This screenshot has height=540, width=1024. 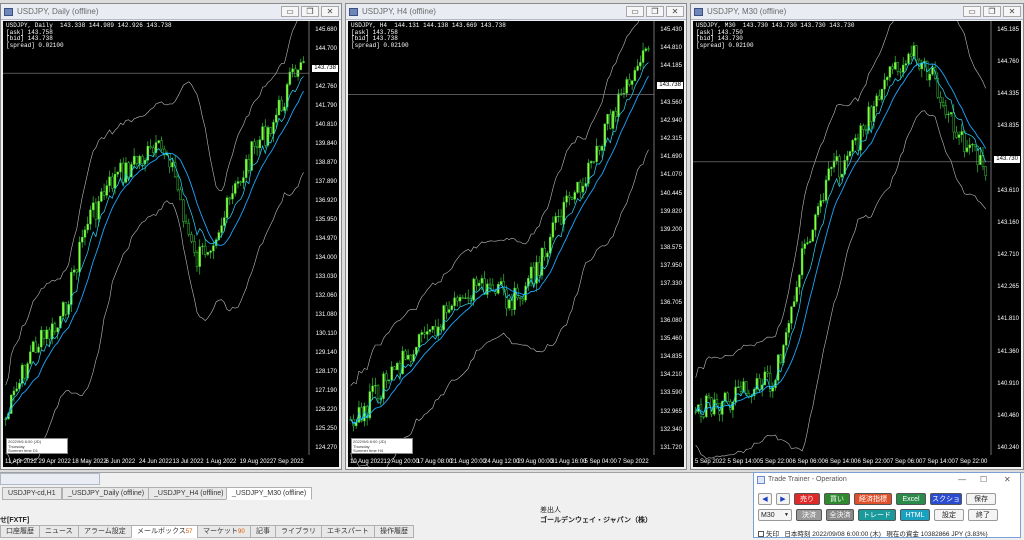 What do you see at coordinates (59, 531) in the screenshot?
I see `terminal-tab: ニュース` at bounding box center [59, 531].